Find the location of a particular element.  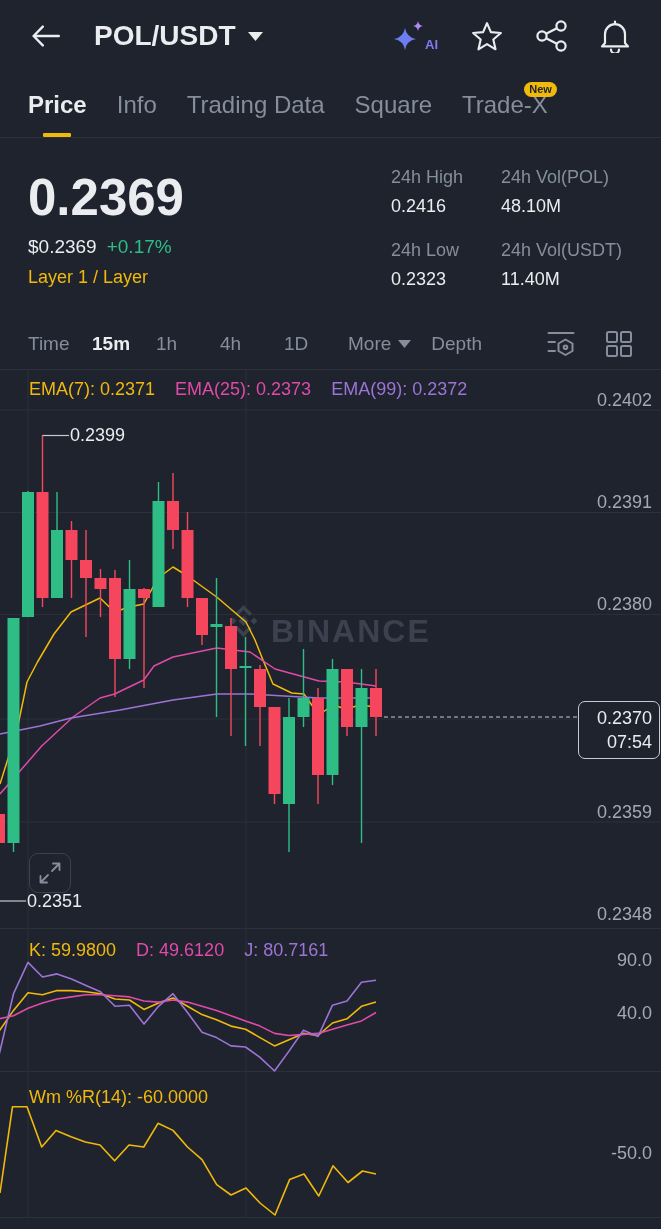

stat-label: 24h Vol(POL) is located at coordinates (556, 177).